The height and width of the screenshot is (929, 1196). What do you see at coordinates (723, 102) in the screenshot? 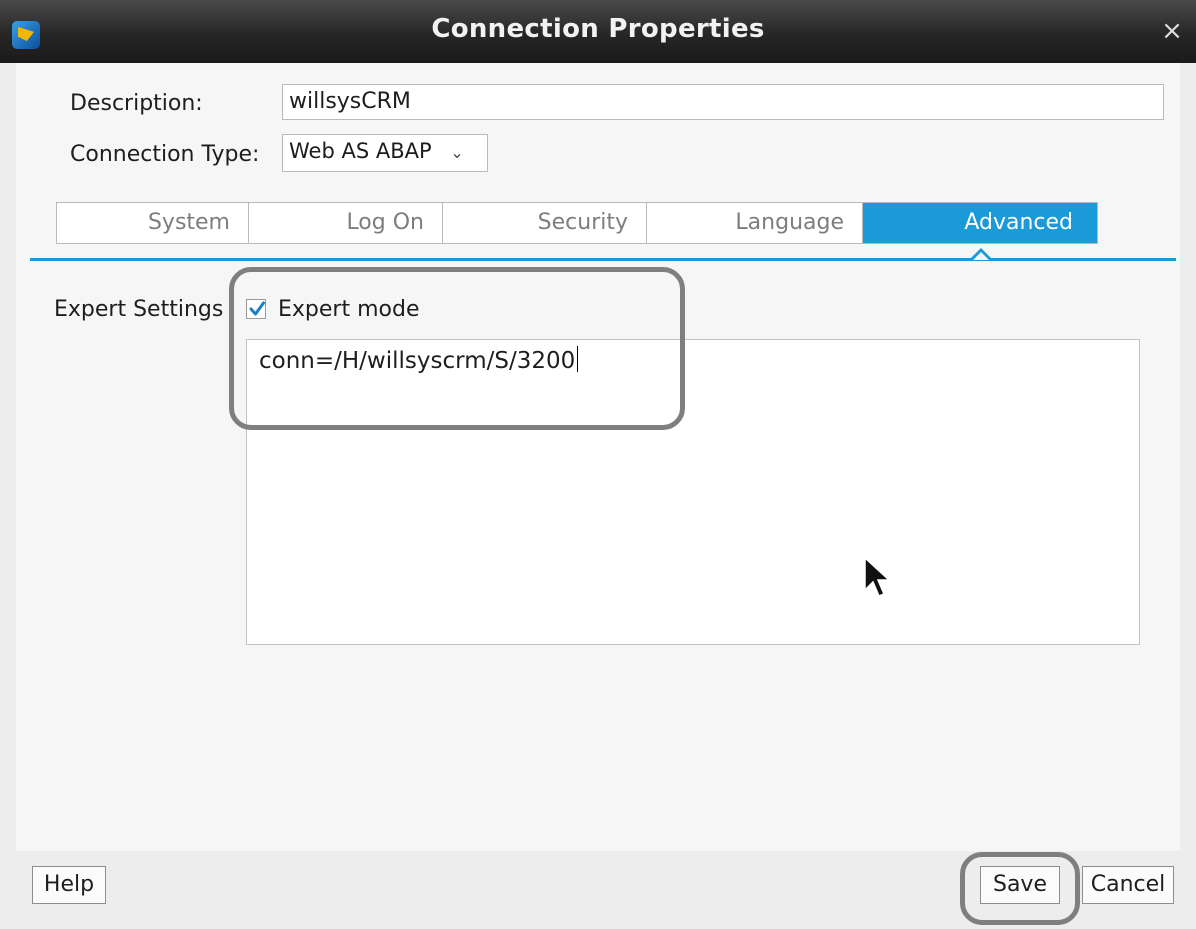
I see `description-input: willsysCRM` at bounding box center [723, 102].